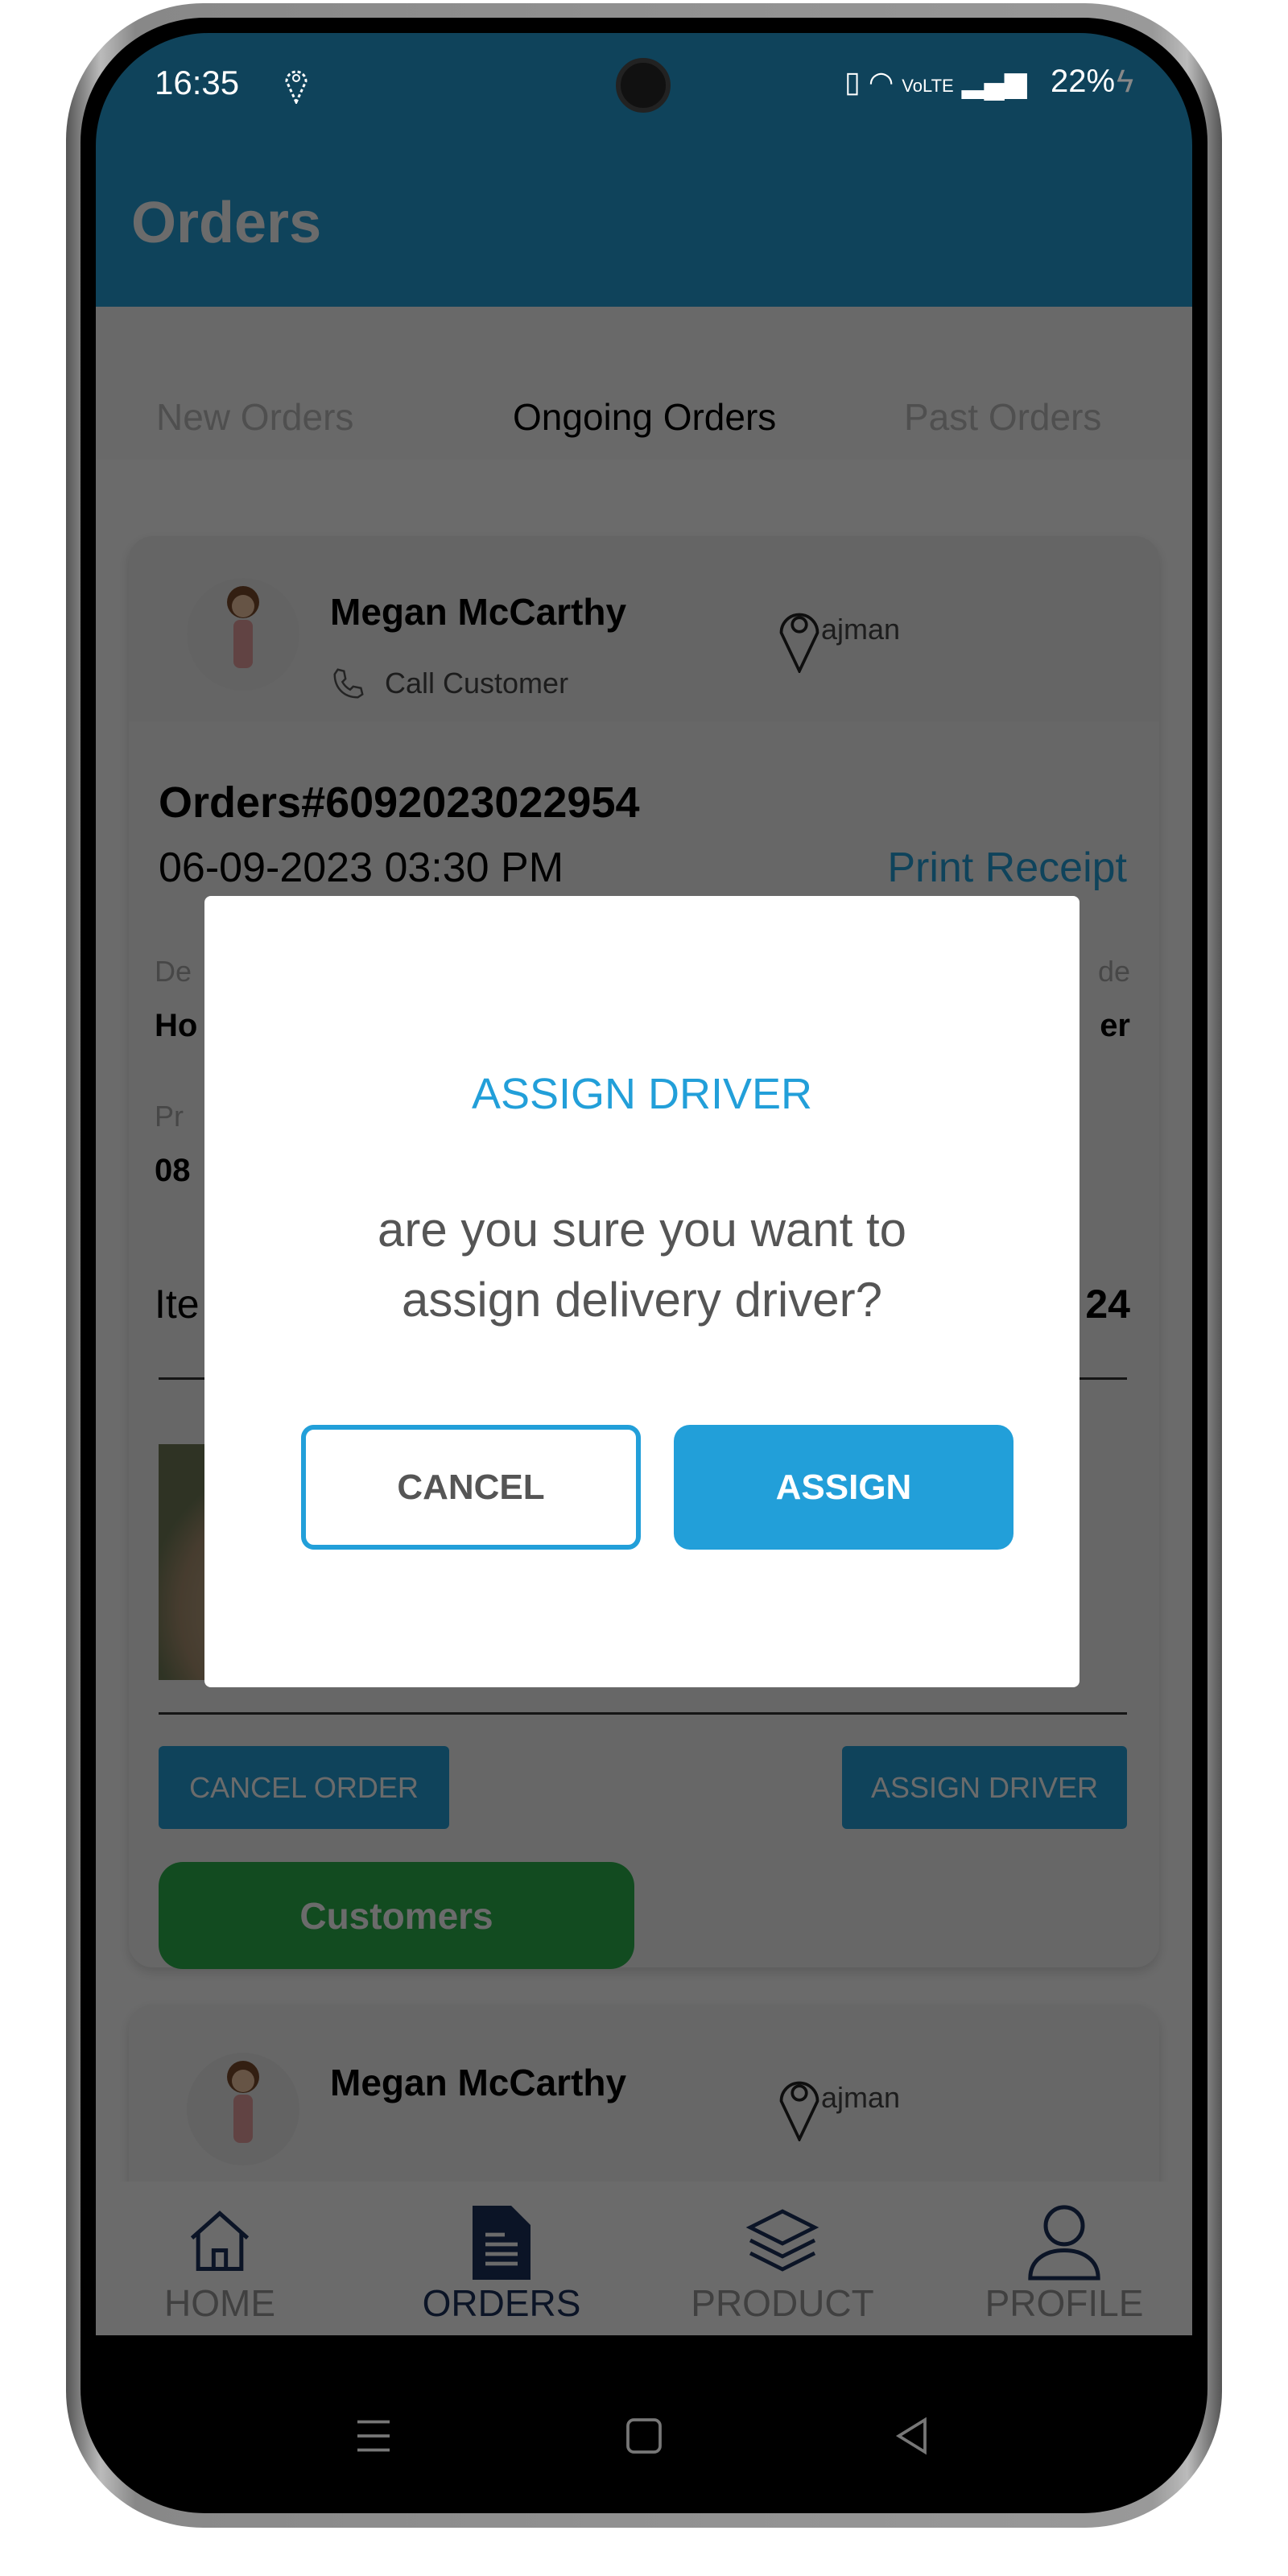 This screenshot has height=2576, width=1288. What do you see at coordinates (1113, 971) in the screenshot?
I see `field-label: de` at bounding box center [1113, 971].